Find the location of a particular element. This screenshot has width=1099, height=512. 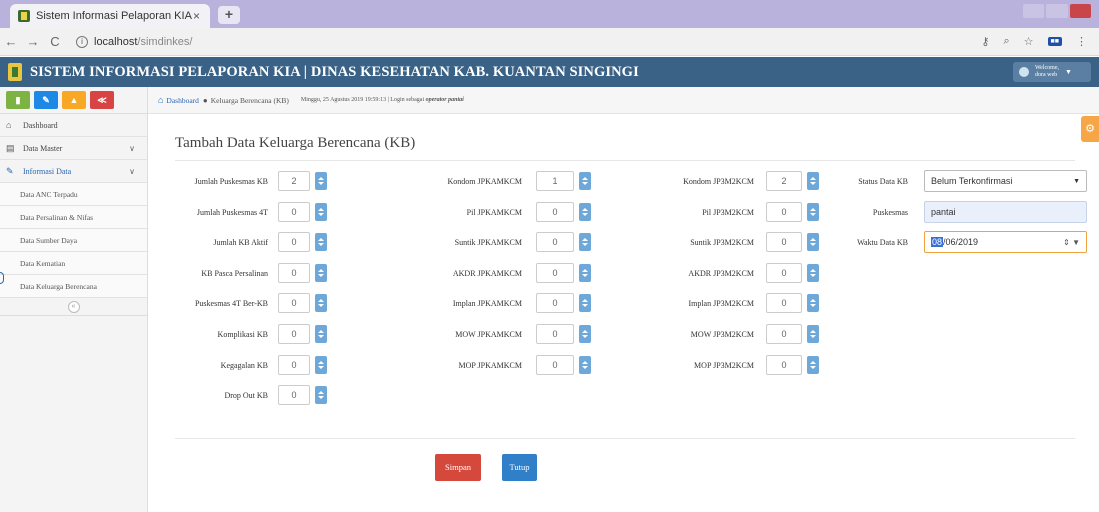

form-divider is located at coordinates (625, 438).